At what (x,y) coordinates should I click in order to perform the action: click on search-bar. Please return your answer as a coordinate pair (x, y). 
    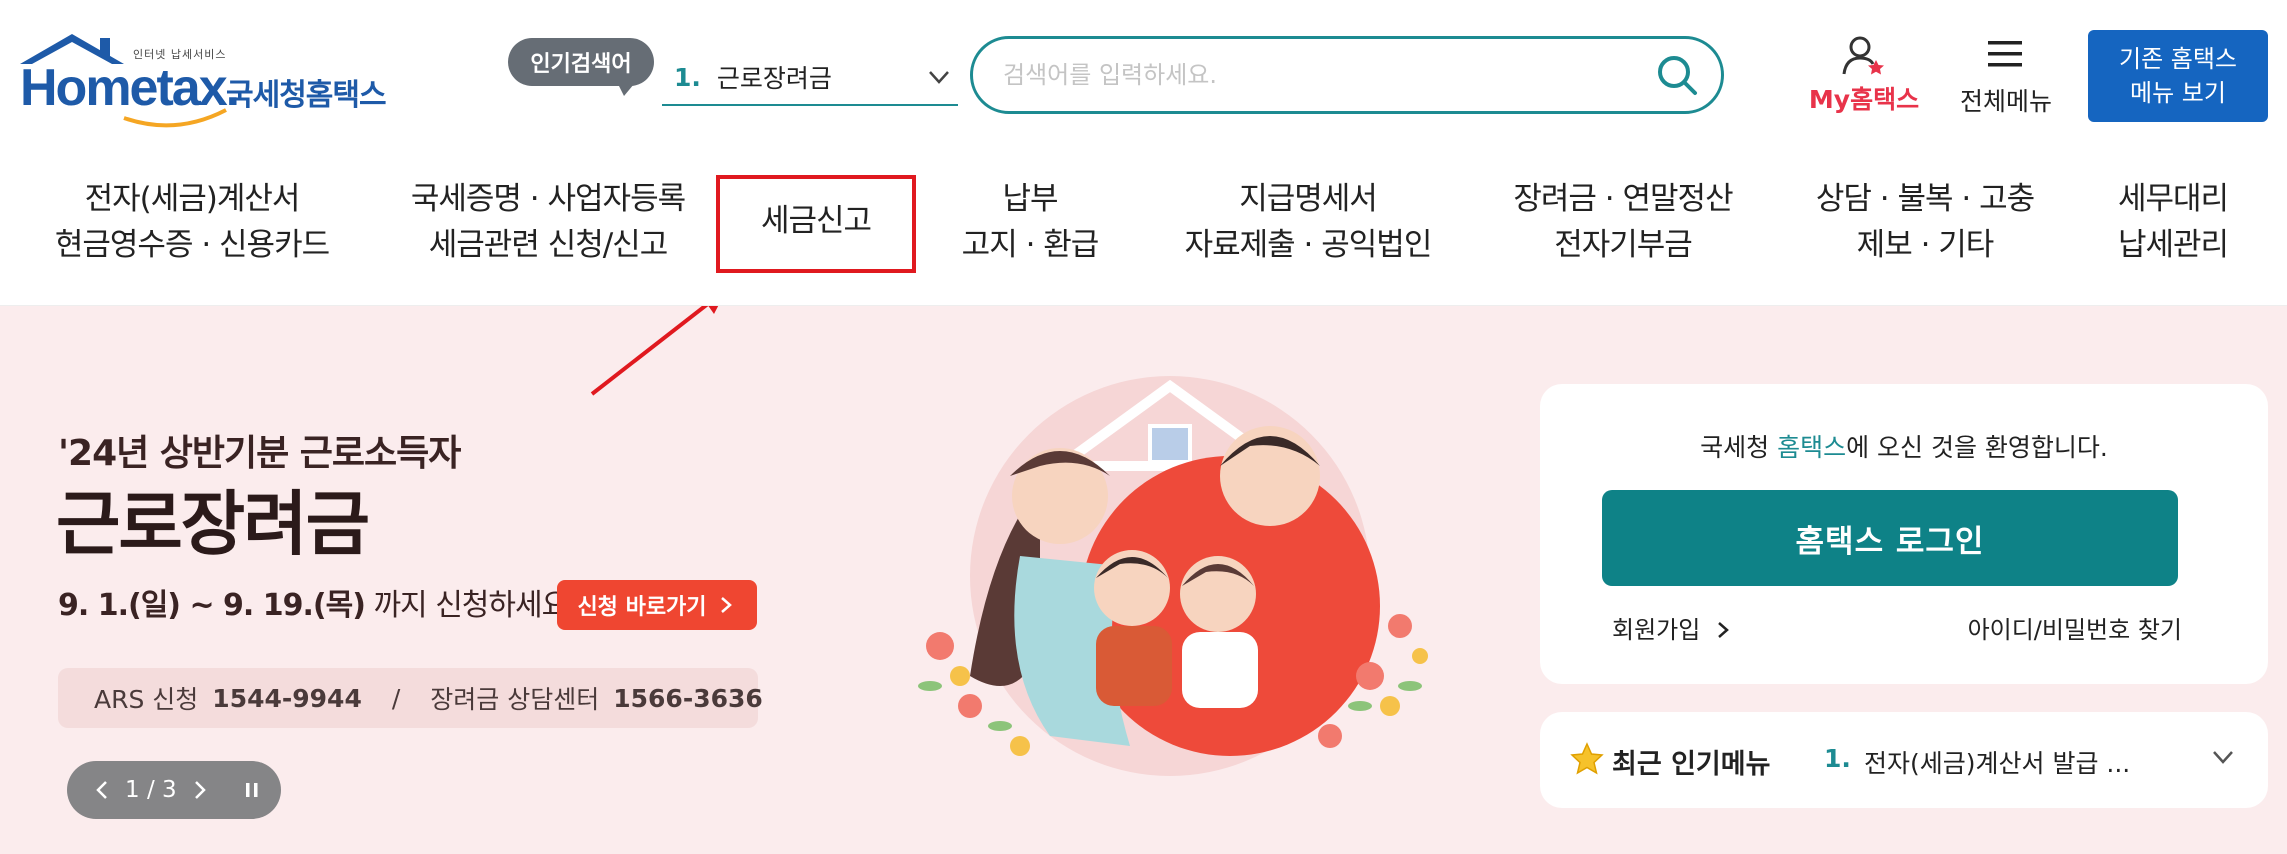
    Looking at the image, I should click on (1347, 75).